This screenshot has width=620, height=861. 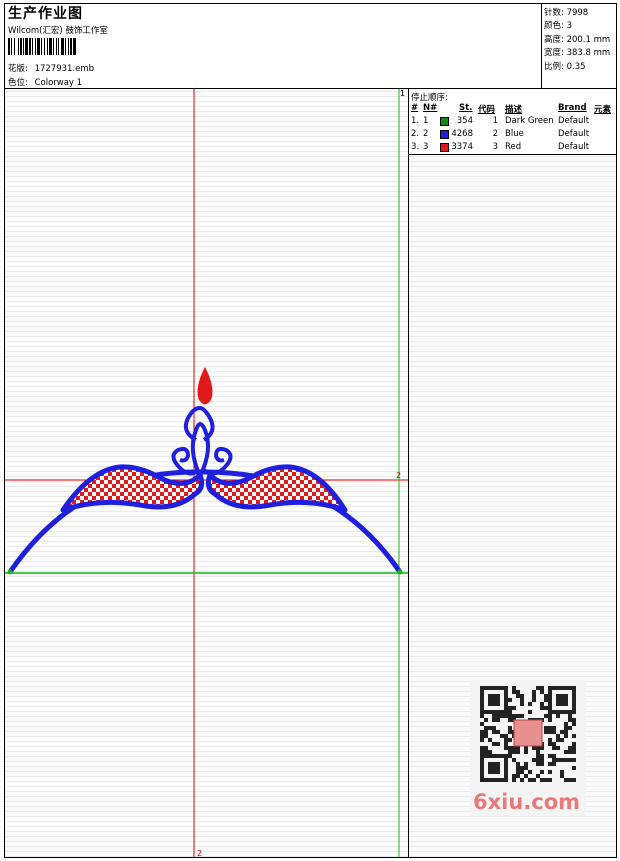 I want to click on start-marker, so click(x=10, y=572).